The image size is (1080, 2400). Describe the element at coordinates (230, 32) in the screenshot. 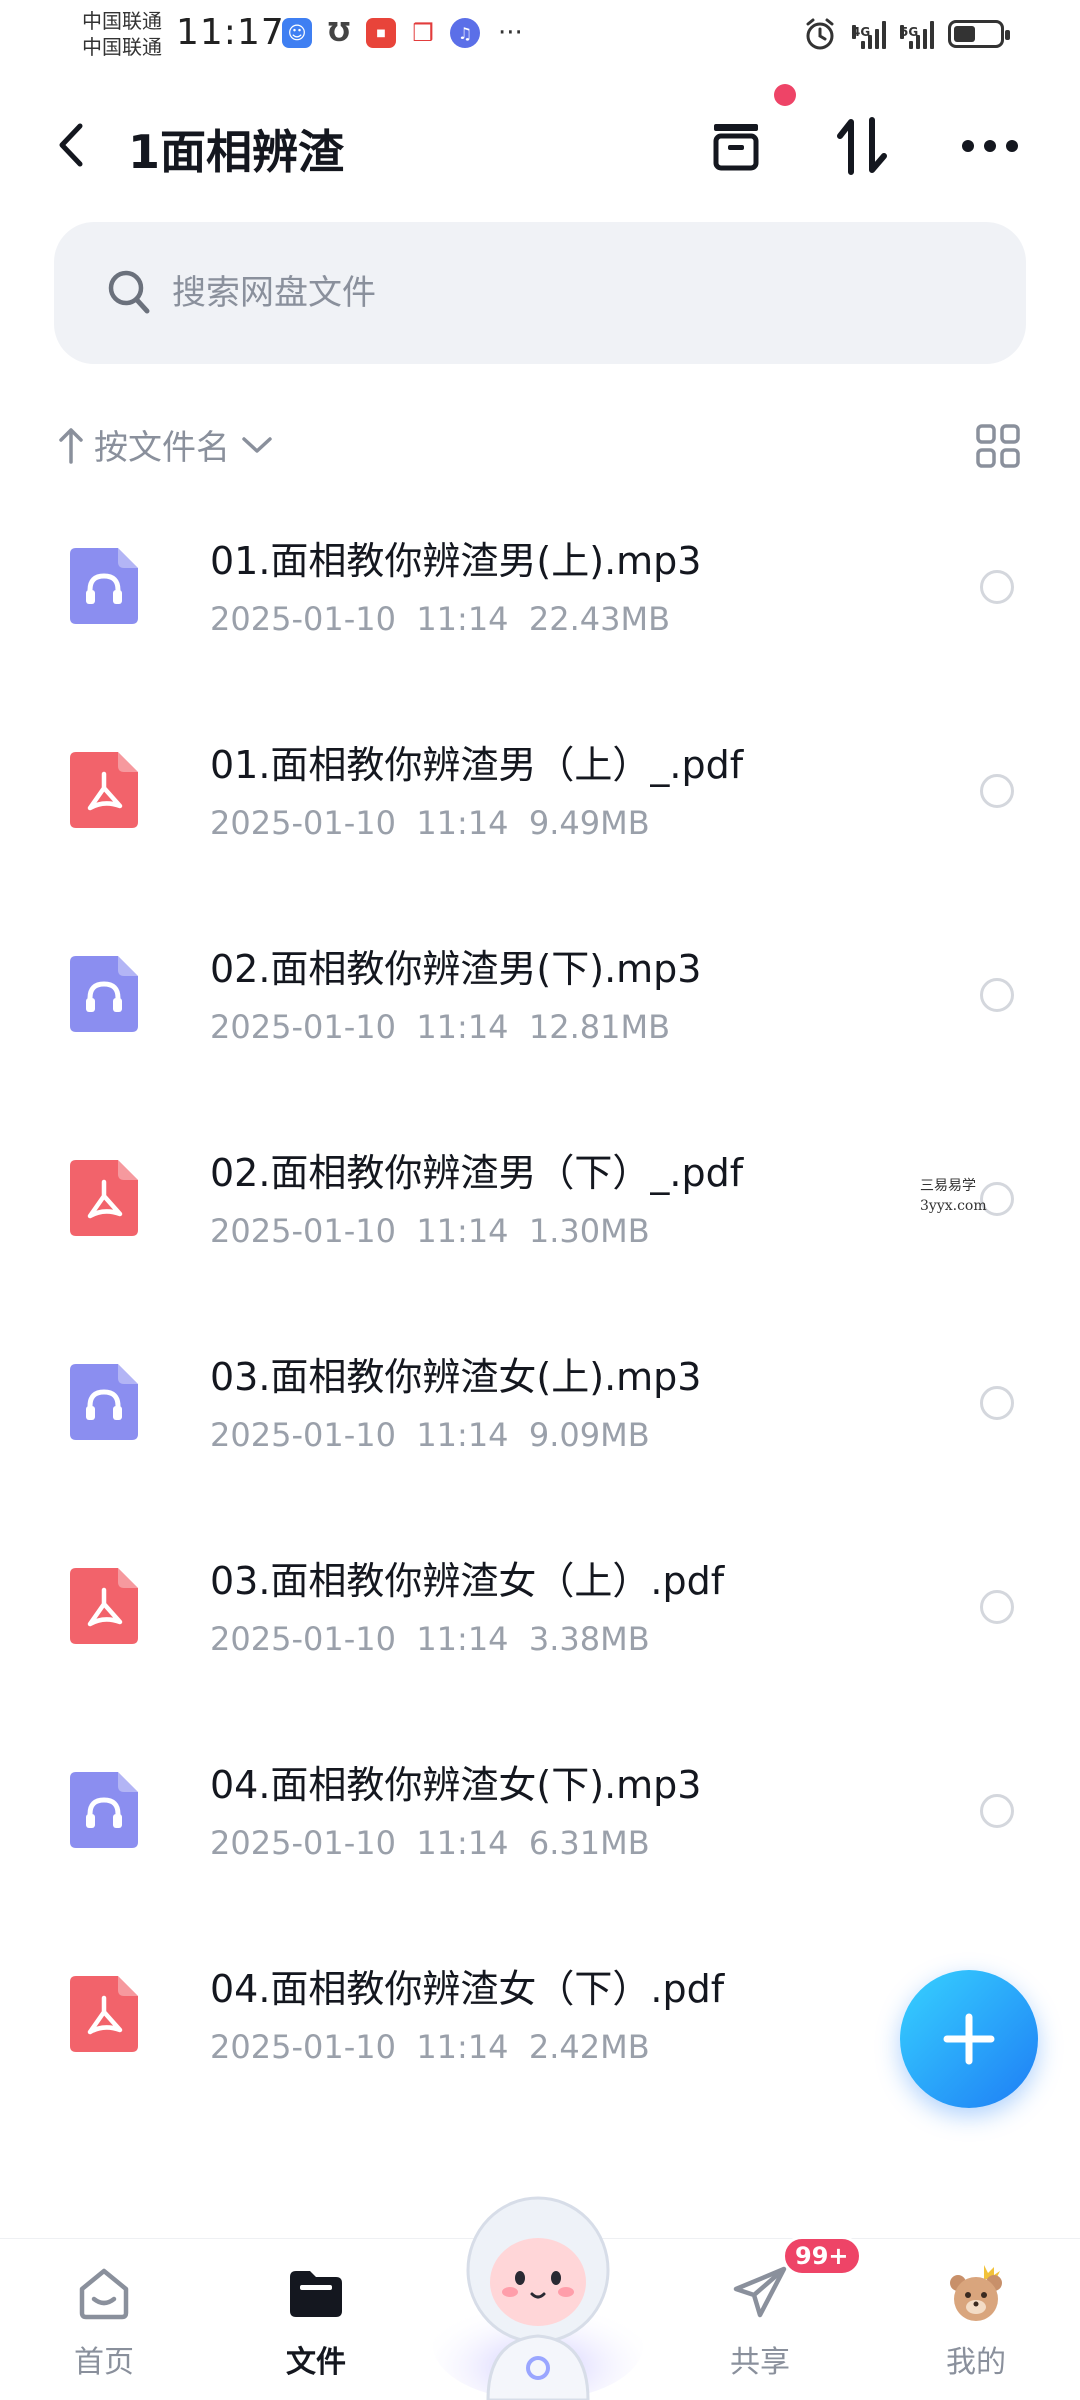

I see `status-time: 11:17` at that location.